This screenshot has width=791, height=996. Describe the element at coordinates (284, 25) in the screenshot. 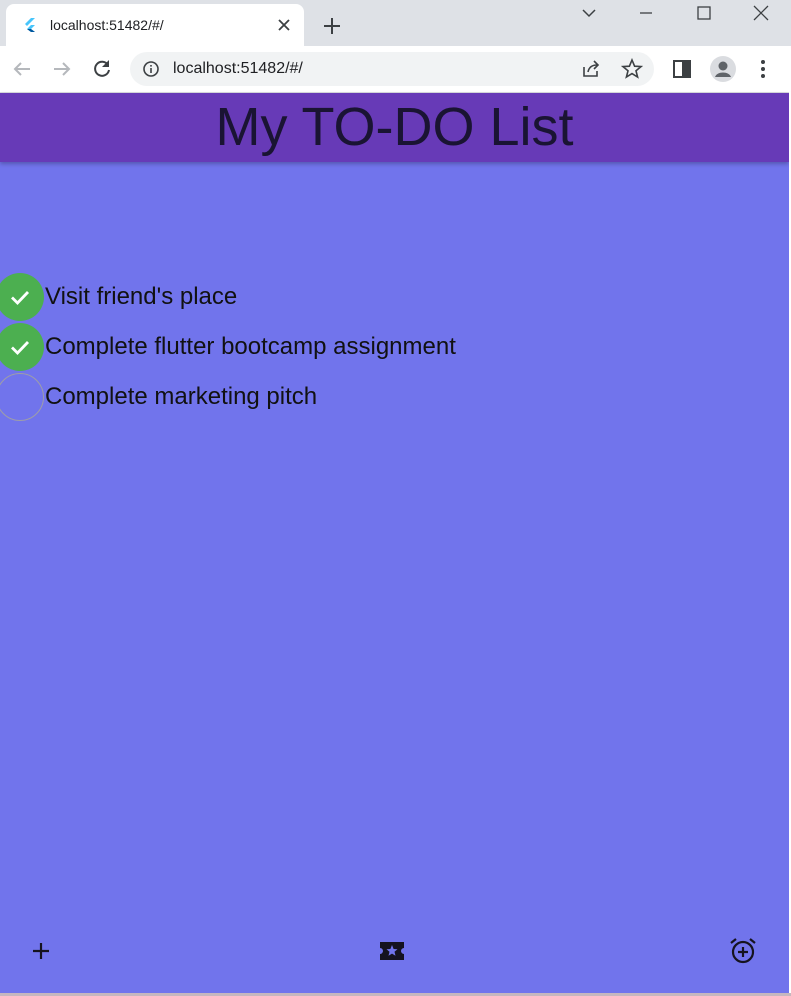

I see `close-icon` at that location.